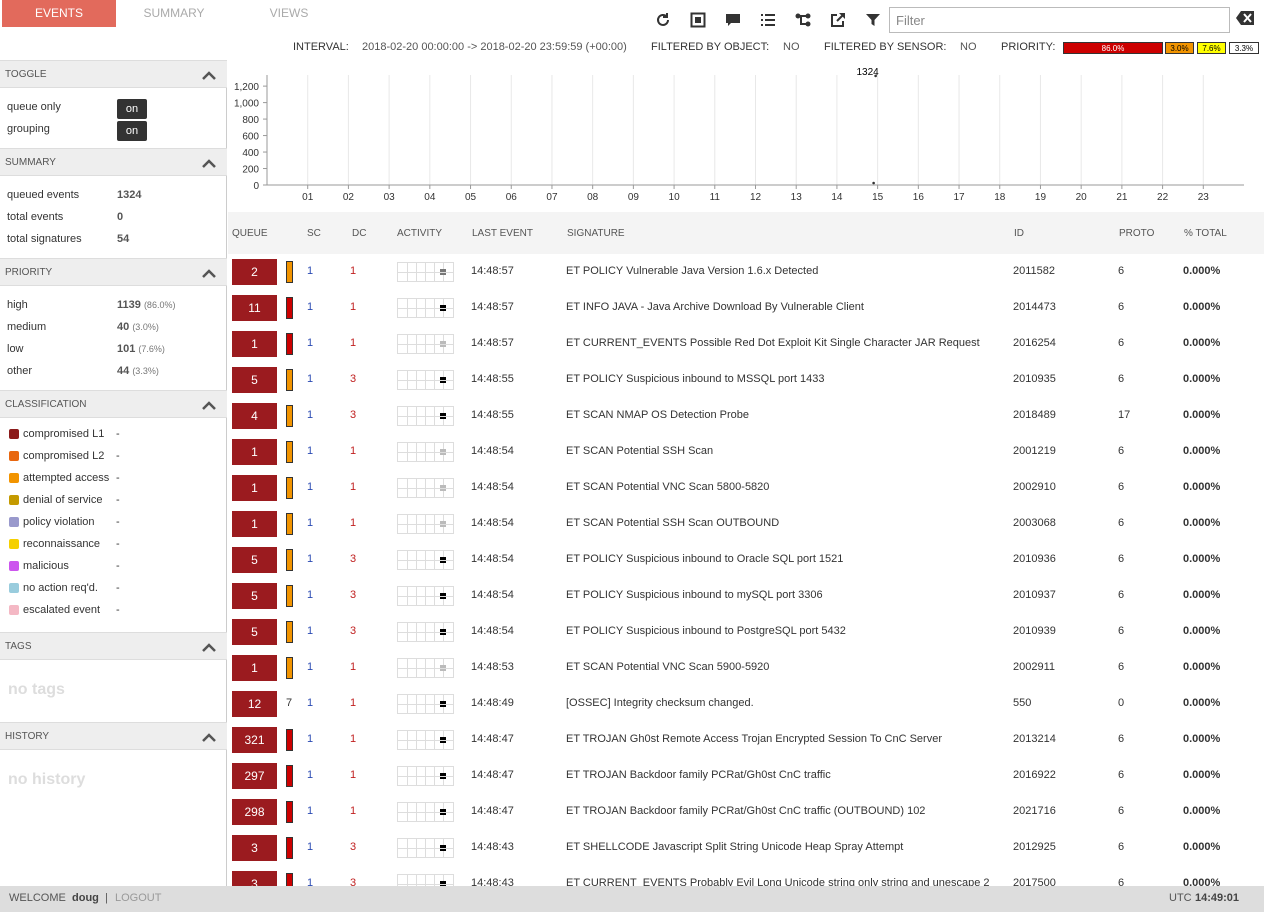 Image resolution: width=1264 pixels, height=912 pixels. What do you see at coordinates (767, 20) in the screenshot?
I see `list-icon` at bounding box center [767, 20].